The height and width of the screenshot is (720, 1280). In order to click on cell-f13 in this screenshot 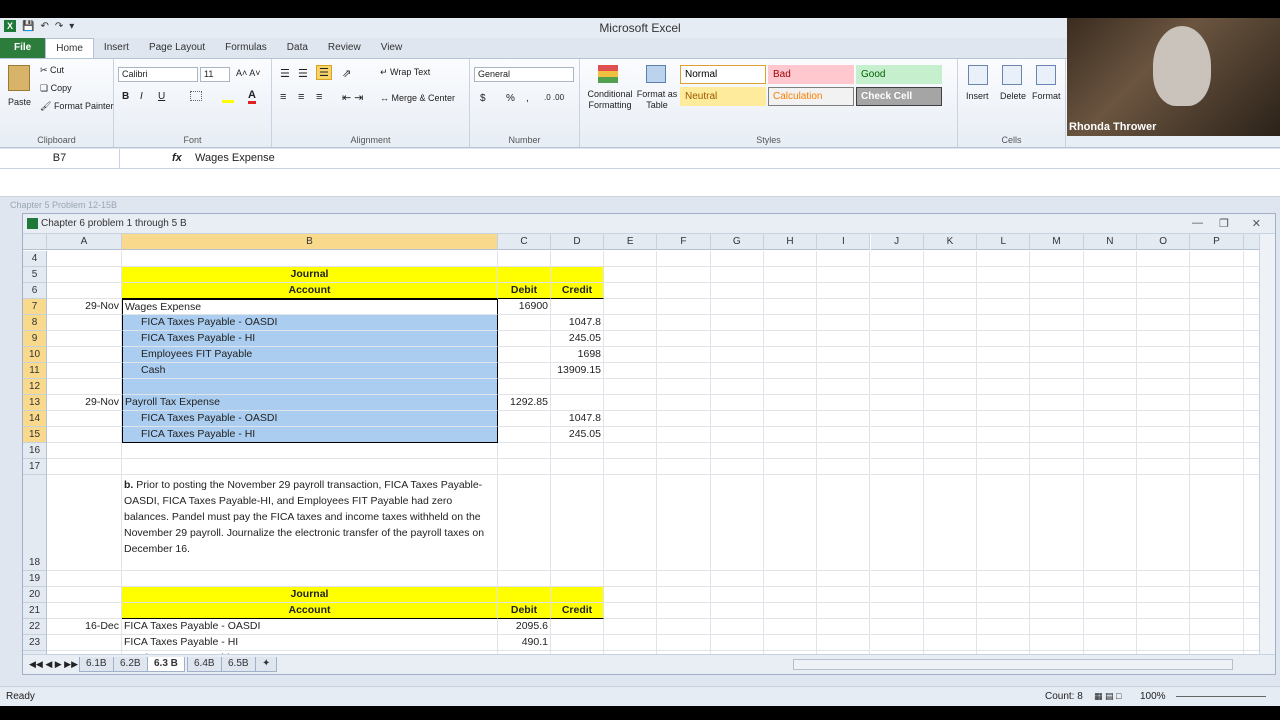, I will do `click(684, 403)`.